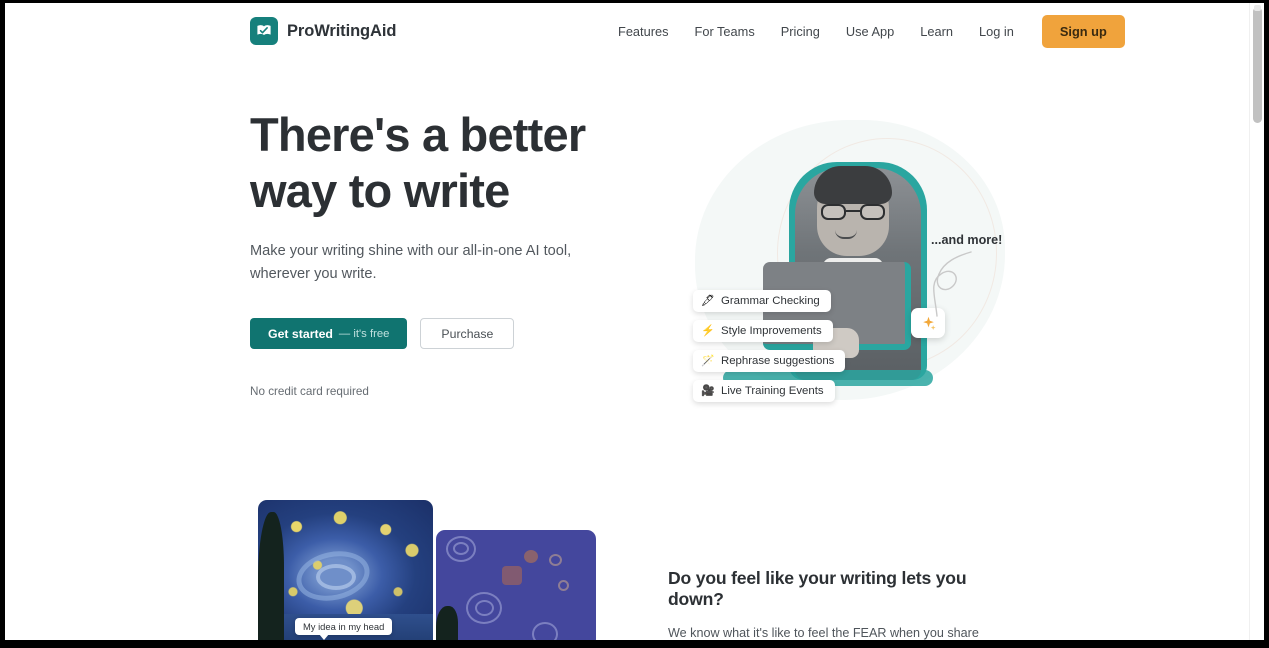  What do you see at coordinates (853, 212) in the screenshot?
I see `glasses-icon` at bounding box center [853, 212].